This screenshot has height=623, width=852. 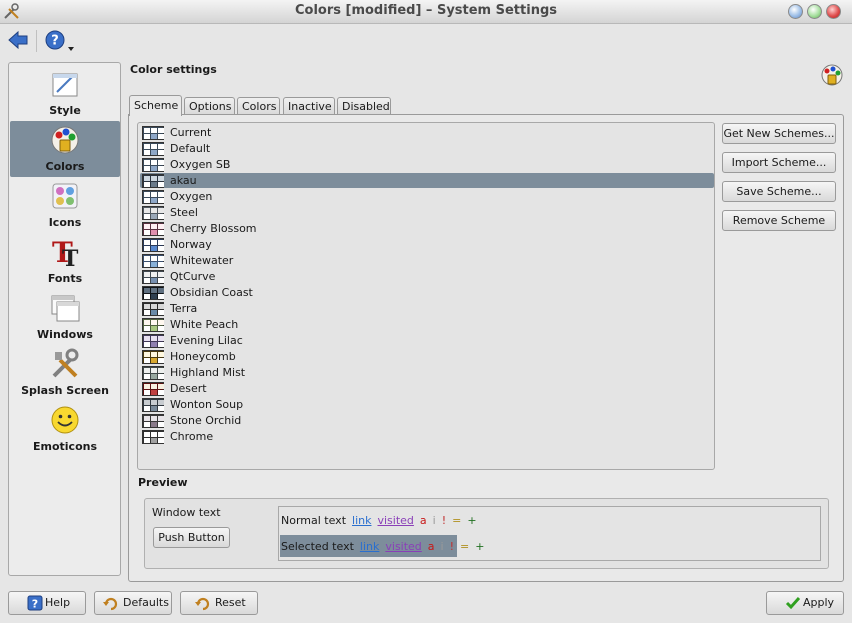 What do you see at coordinates (427, 180) in the screenshot?
I see `scheme-item: akau` at bounding box center [427, 180].